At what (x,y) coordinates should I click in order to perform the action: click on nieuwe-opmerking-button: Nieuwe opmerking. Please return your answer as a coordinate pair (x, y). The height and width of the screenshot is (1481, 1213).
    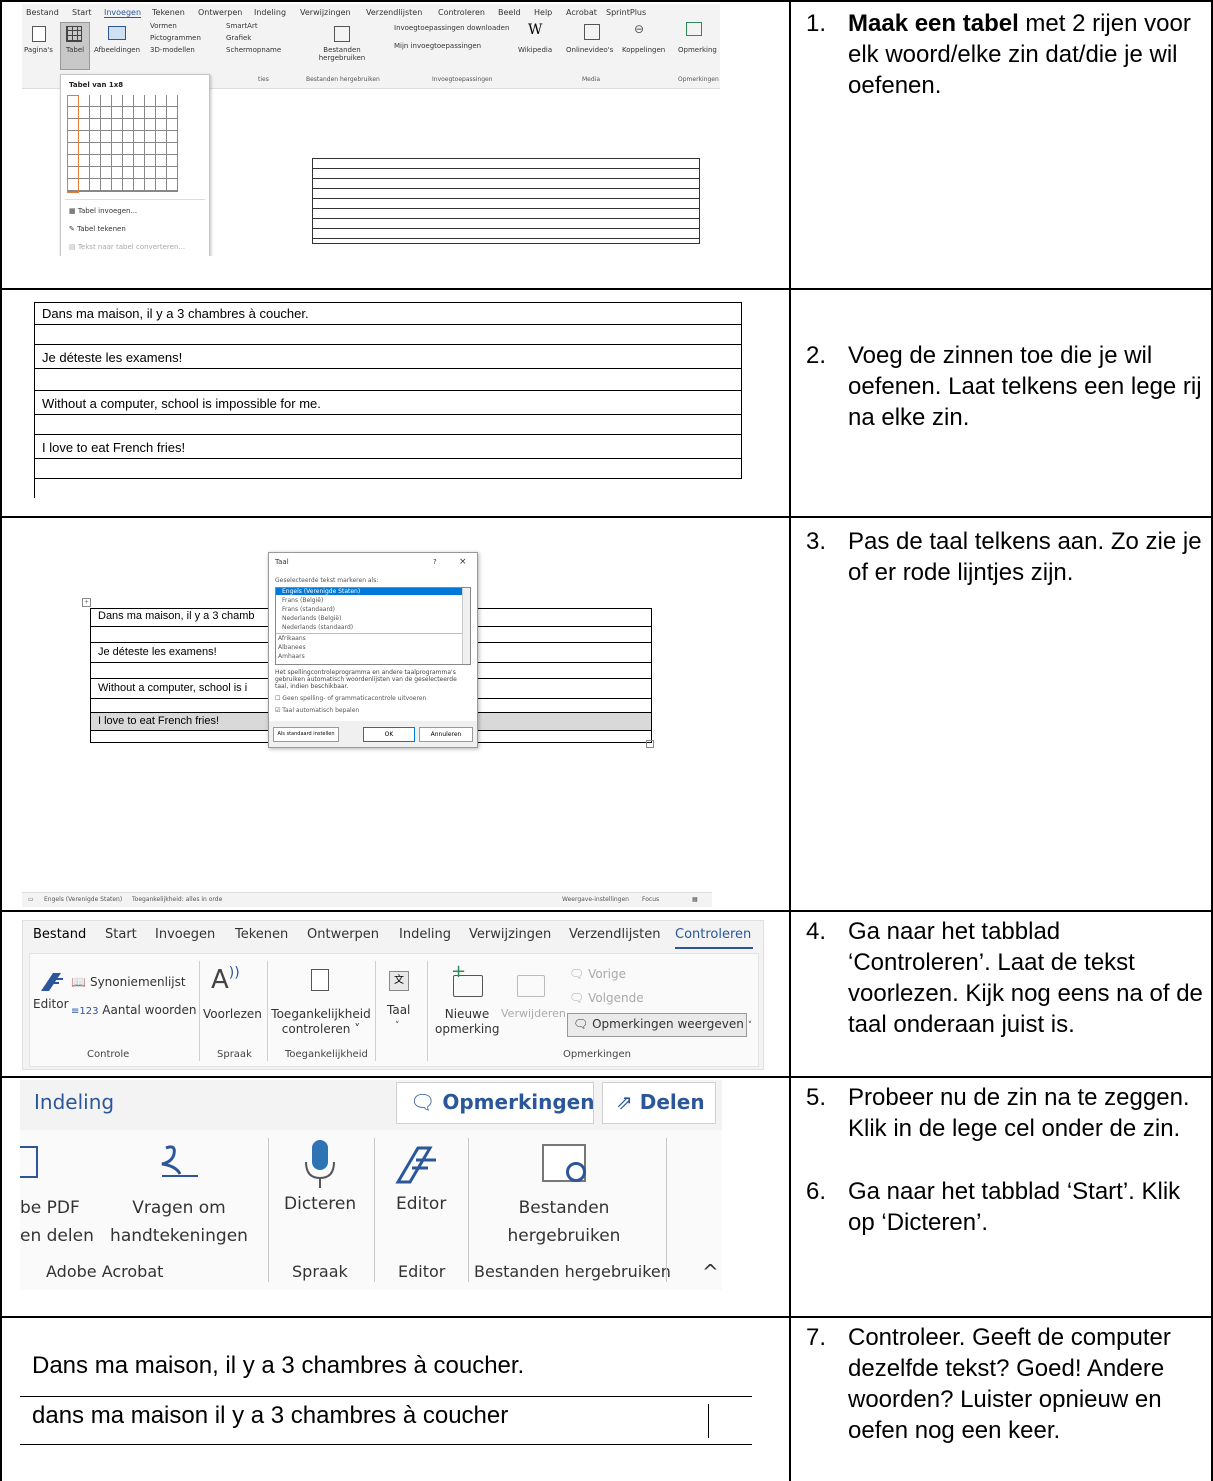
    Looking at the image, I should click on (467, 1022).